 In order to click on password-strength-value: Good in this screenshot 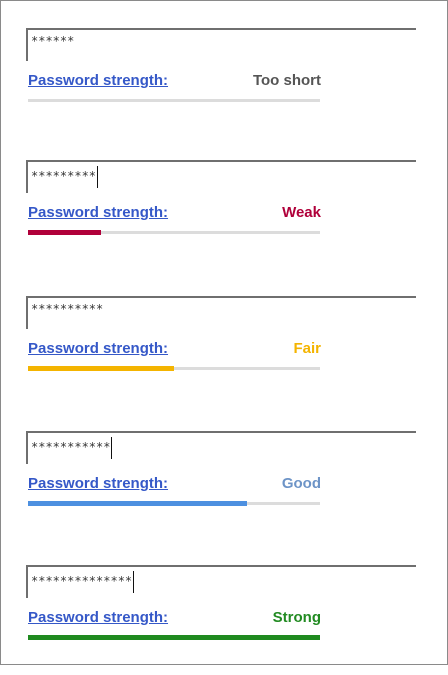, I will do `click(301, 483)`.